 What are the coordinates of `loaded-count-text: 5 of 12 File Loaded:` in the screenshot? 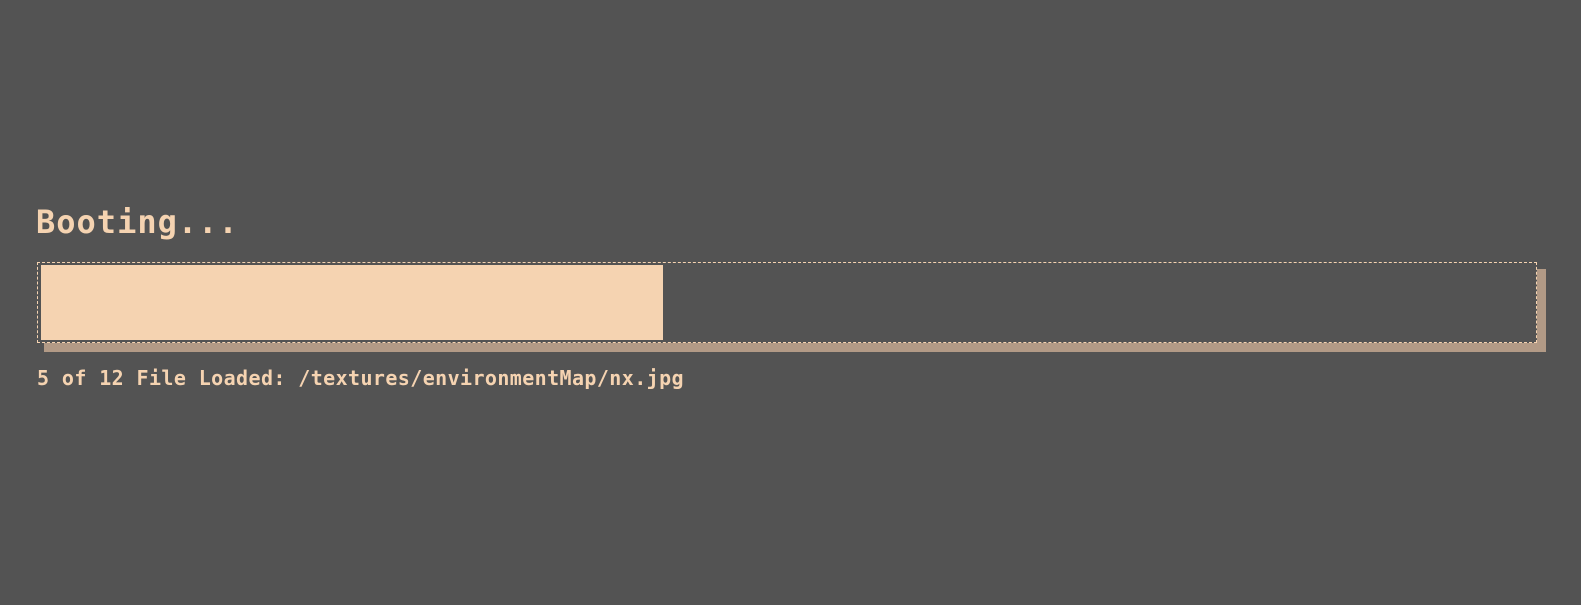 It's located at (161, 378).